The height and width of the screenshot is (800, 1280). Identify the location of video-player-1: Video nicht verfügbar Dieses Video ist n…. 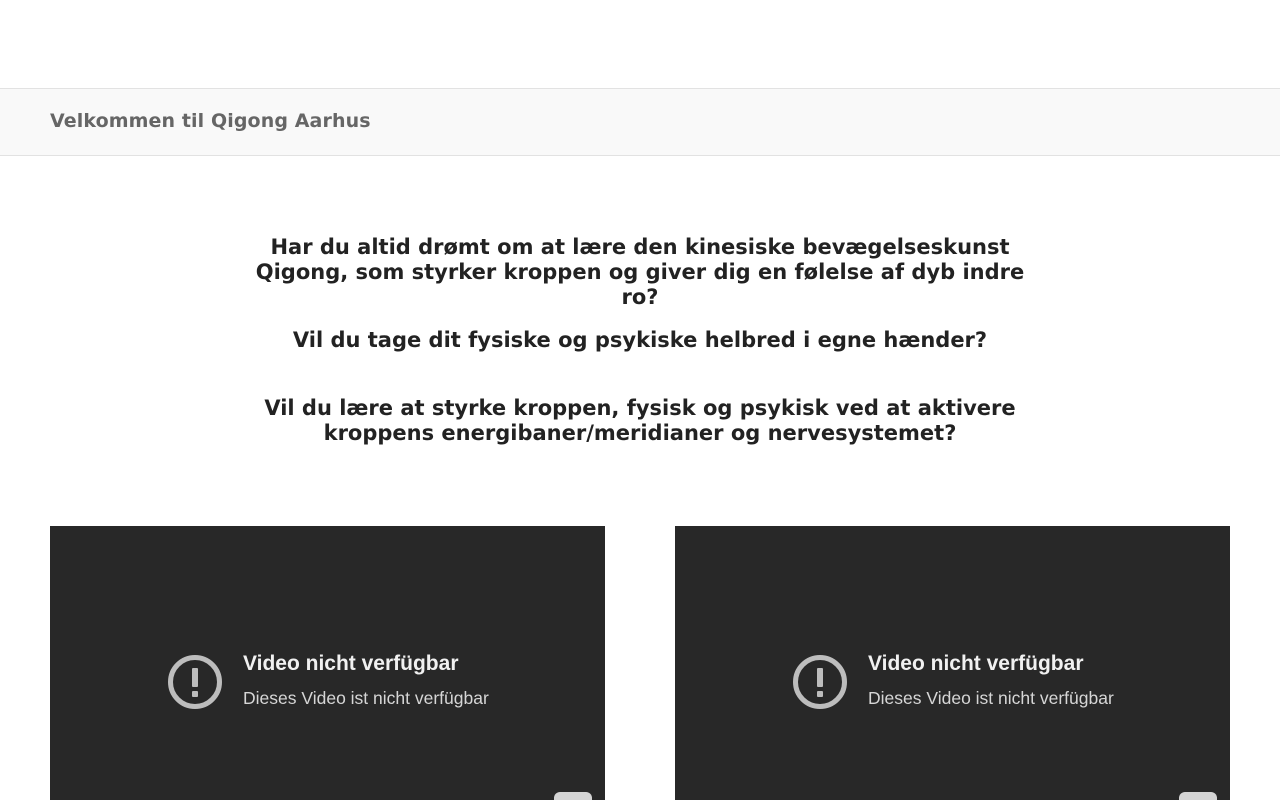
(327, 663).